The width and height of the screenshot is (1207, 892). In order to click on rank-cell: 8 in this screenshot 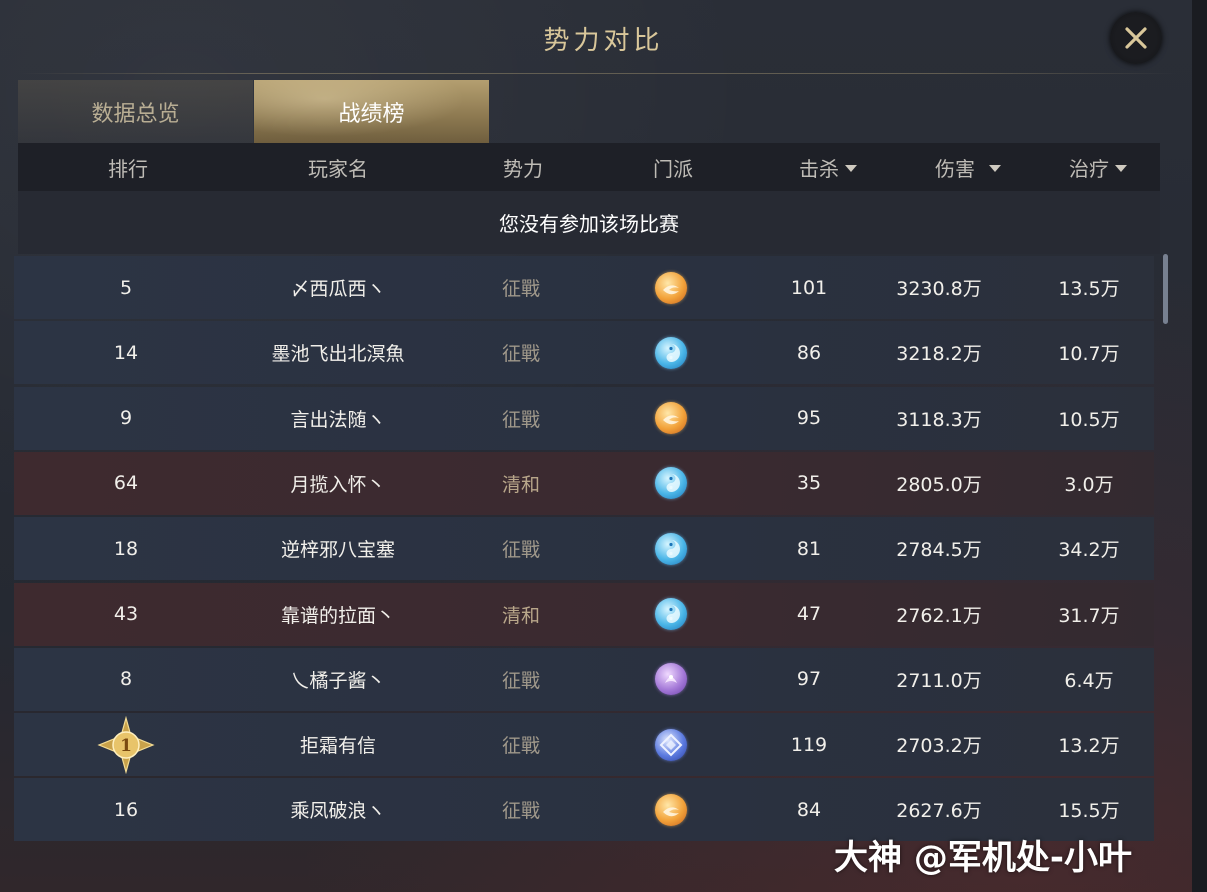, I will do `click(126, 679)`.